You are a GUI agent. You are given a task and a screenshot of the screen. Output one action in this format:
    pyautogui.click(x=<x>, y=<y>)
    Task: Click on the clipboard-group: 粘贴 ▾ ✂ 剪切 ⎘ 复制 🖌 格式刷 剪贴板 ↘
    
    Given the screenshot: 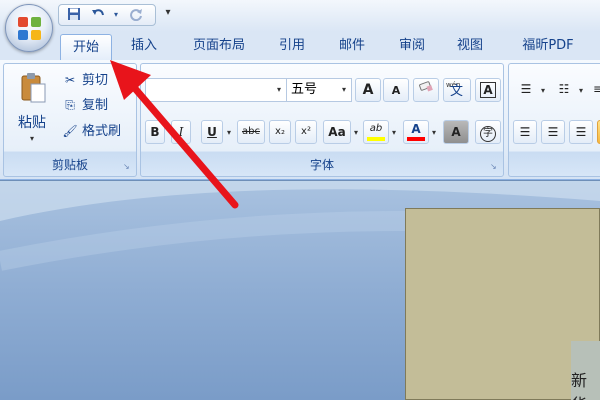 What is the action you would take?
    pyautogui.click(x=70, y=120)
    